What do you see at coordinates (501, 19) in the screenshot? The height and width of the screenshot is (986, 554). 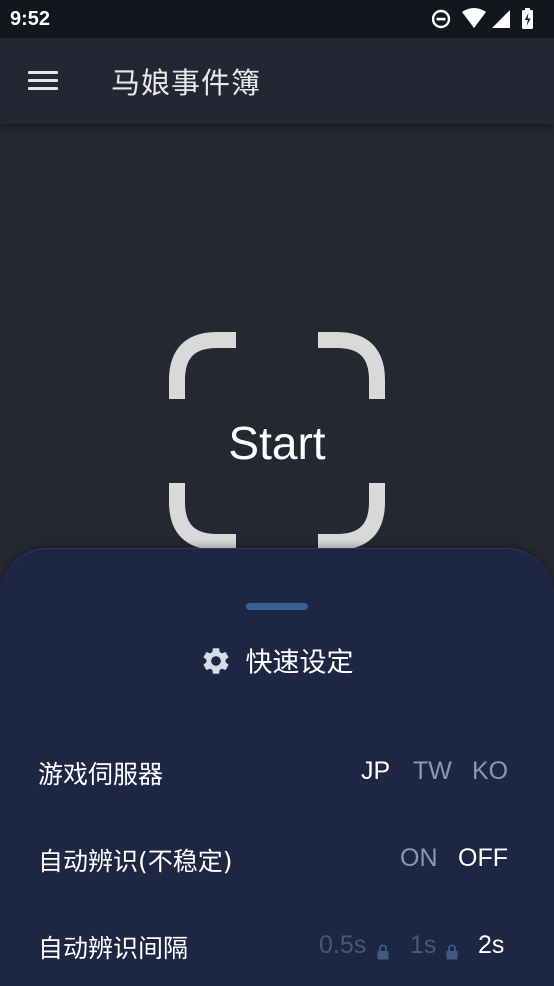 I see `signal-icon` at bounding box center [501, 19].